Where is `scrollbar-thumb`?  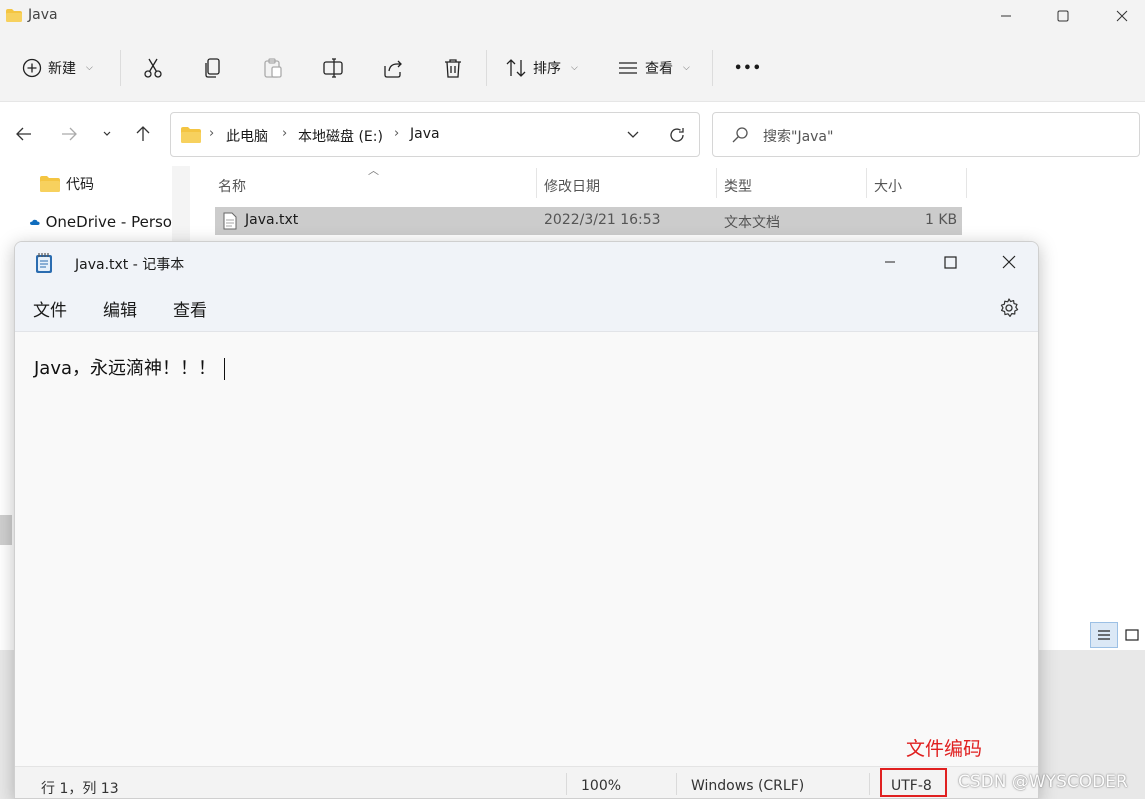
scrollbar-thumb is located at coordinates (6, 530).